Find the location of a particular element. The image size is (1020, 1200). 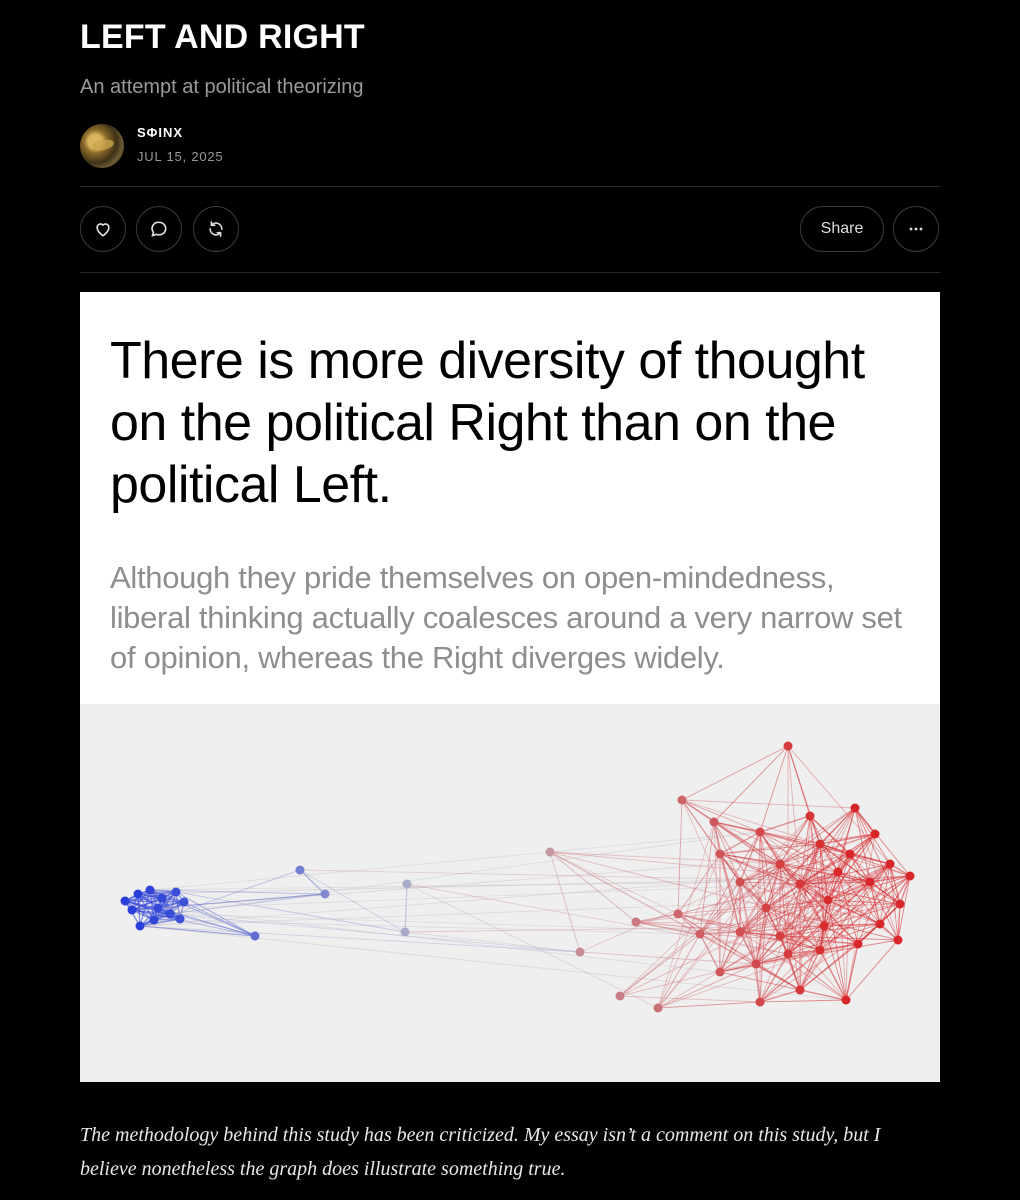

share-button: Share is located at coordinates (842, 229).